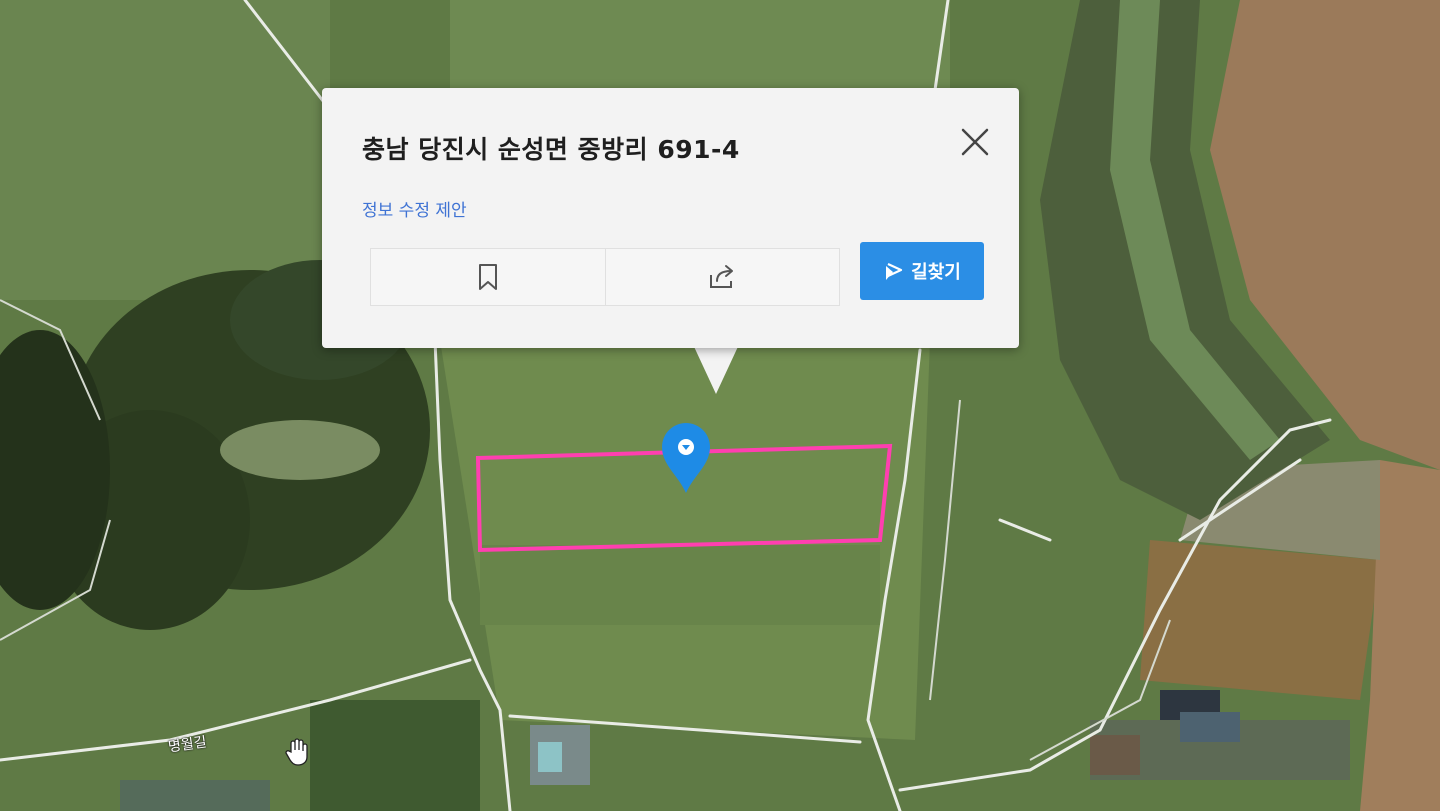 The width and height of the screenshot is (1440, 811). What do you see at coordinates (551, 149) in the screenshot?
I see `address-title: 충남 당진시 순성면 중방리 691-4` at bounding box center [551, 149].